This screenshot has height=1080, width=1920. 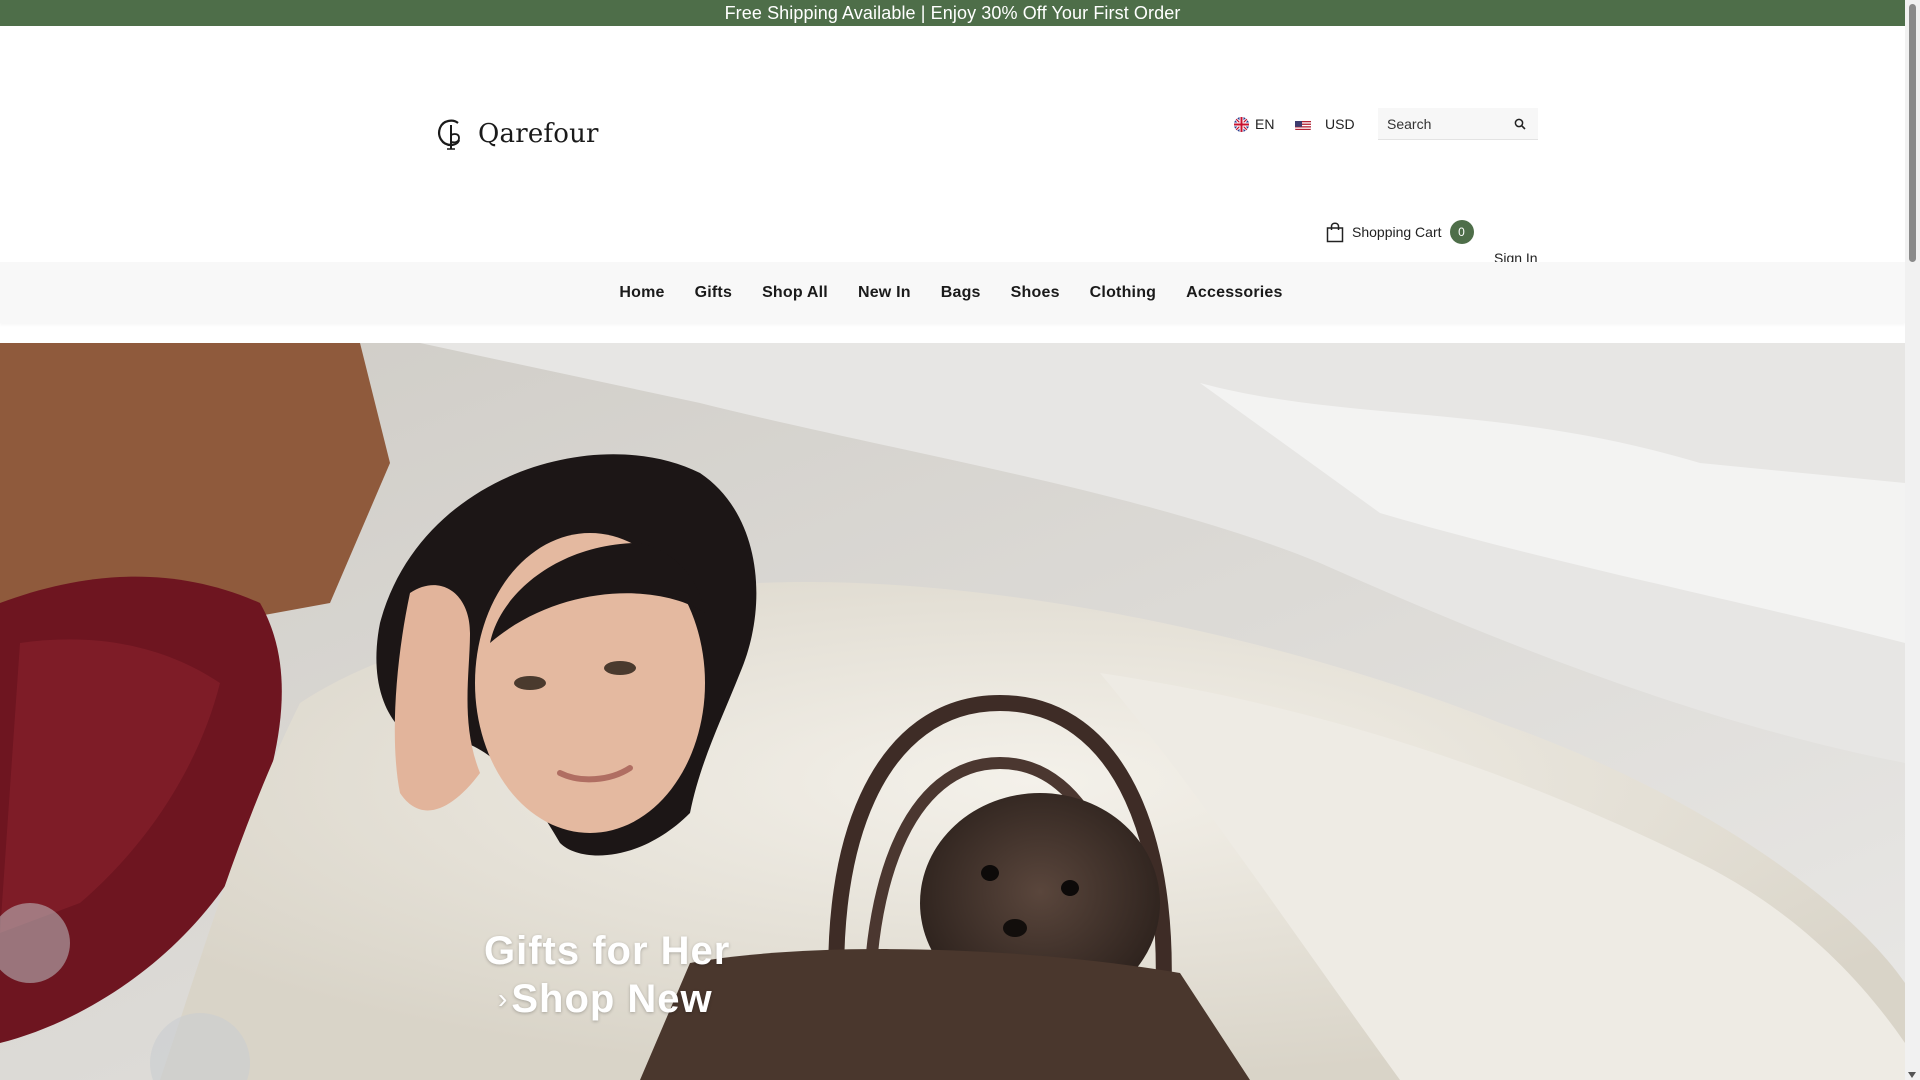 I want to click on logo-mark-icon, so click(x=449, y=134).